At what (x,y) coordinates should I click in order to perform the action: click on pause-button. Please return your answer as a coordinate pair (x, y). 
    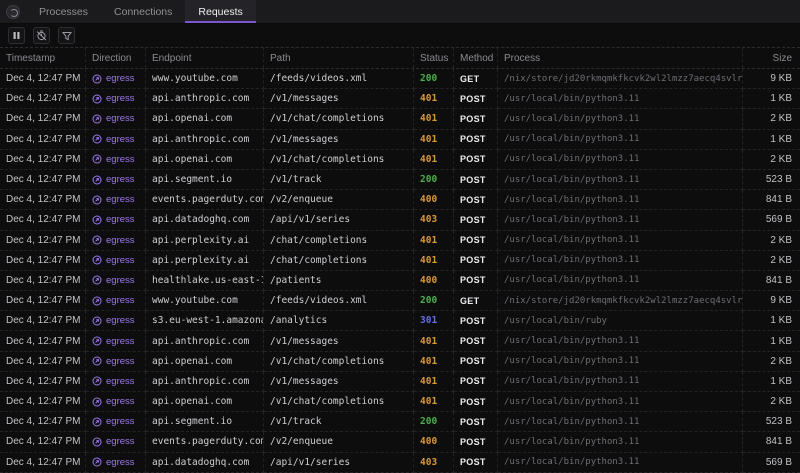
    Looking at the image, I should click on (16, 35).